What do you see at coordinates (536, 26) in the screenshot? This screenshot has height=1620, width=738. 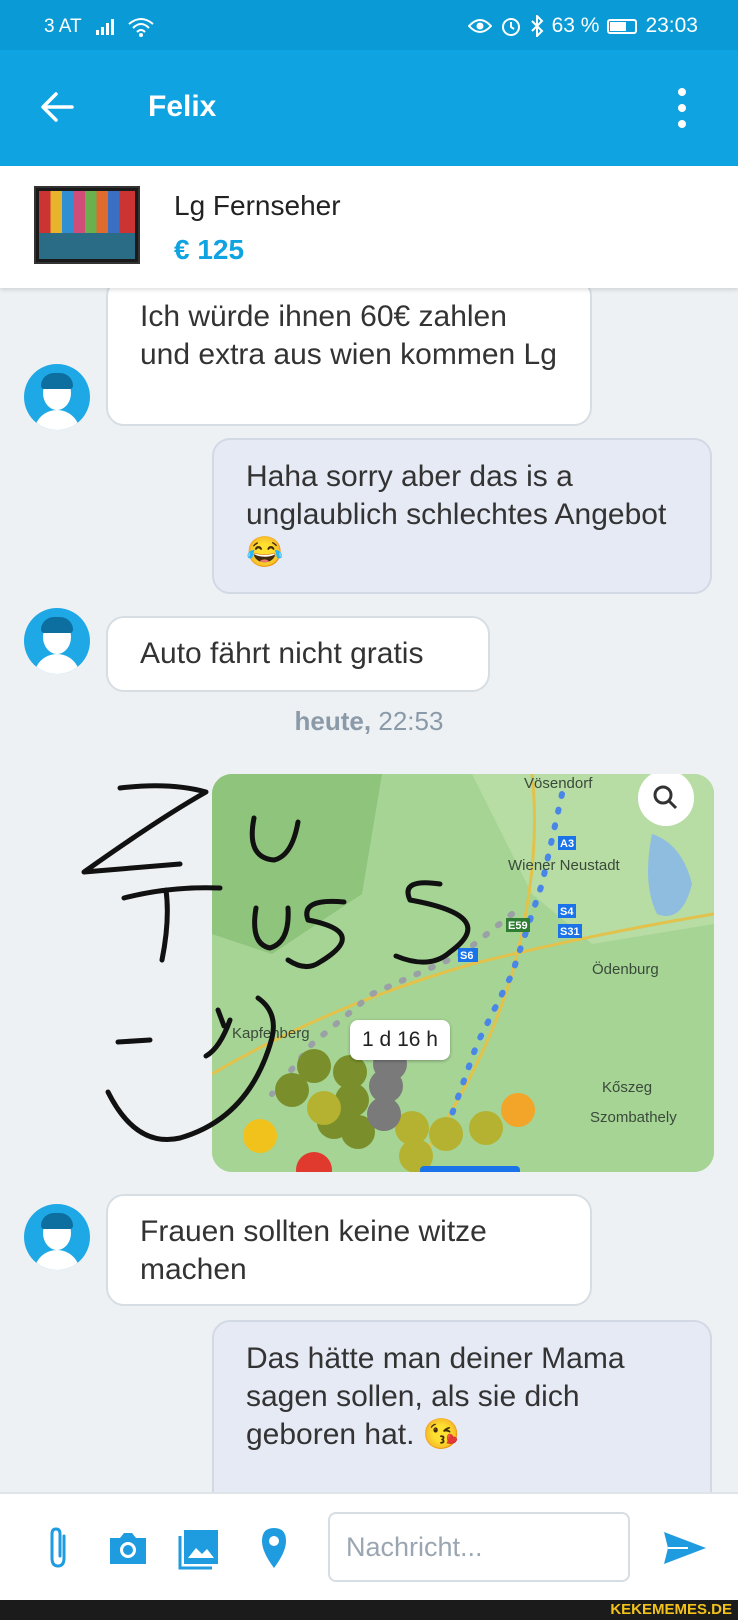 I see `bluetooth-icon` at bounding box center [536, 26].